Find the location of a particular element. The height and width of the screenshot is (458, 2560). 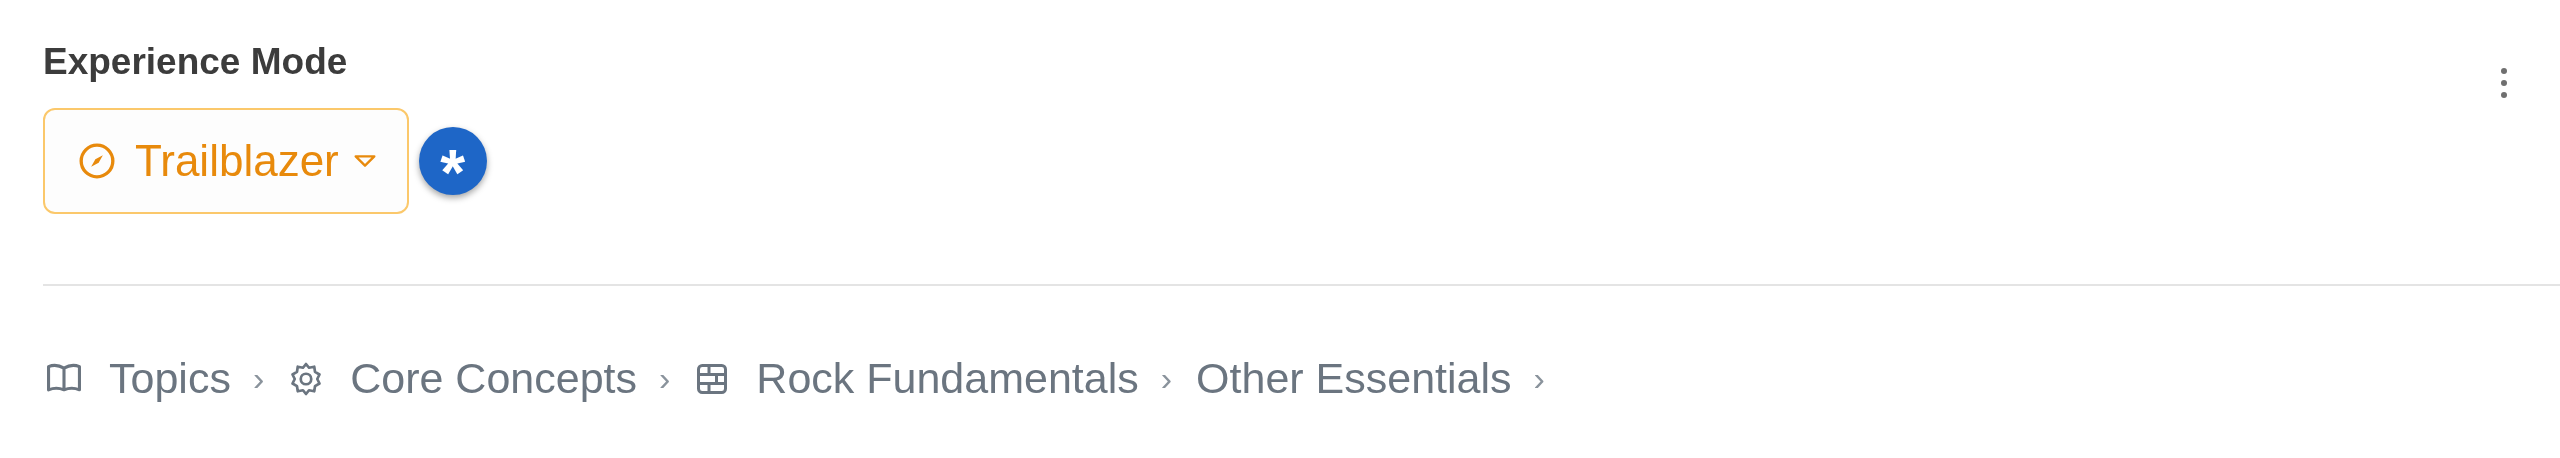

compass-icon is located at coordinates (97, 161).